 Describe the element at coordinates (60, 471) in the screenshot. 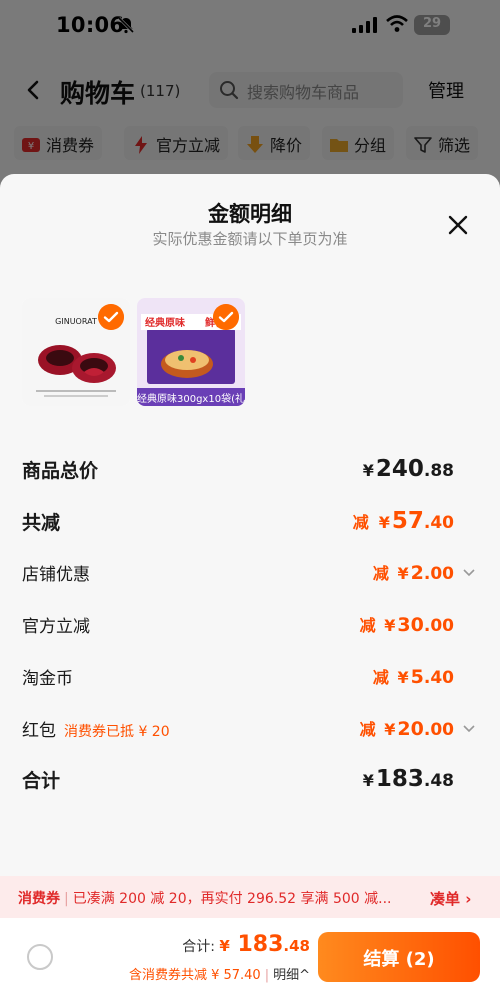

I see `subtotal-label: 商品总价` at that location.